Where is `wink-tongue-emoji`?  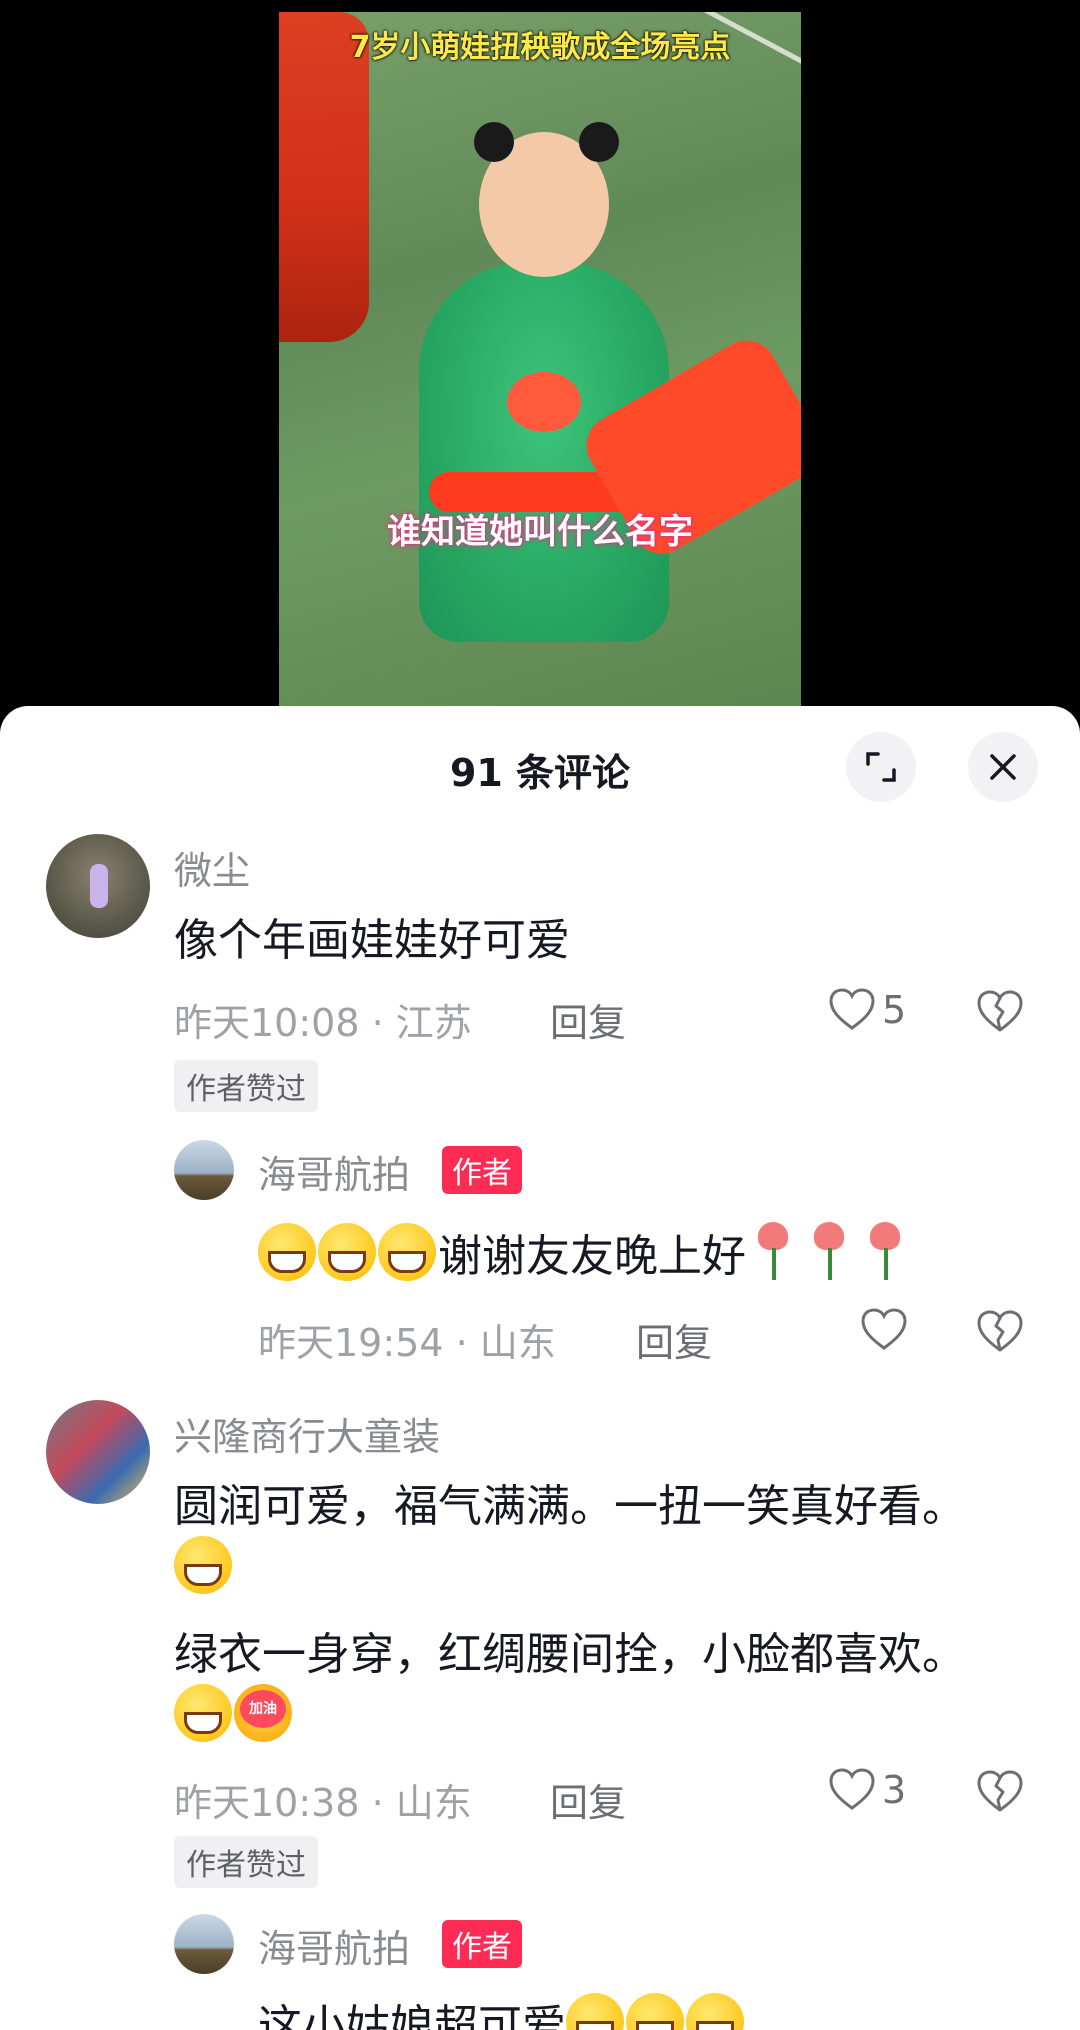
wink-tongue-emoji is located at coordinates (203, 1565).